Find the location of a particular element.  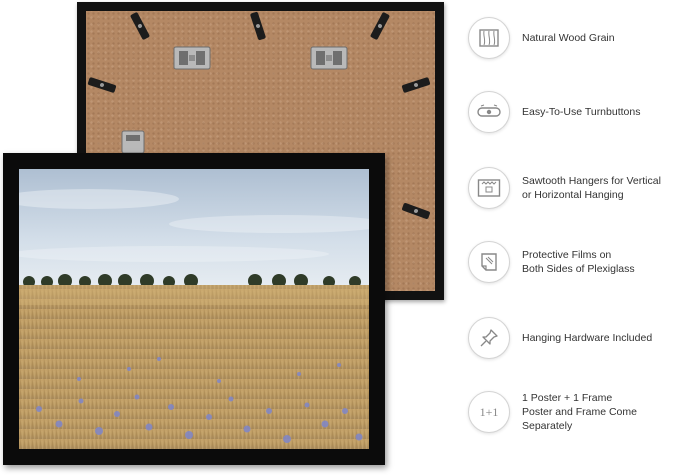

feature-label: 1 Poster + 1 Frame is located at coordinates (567, 398).